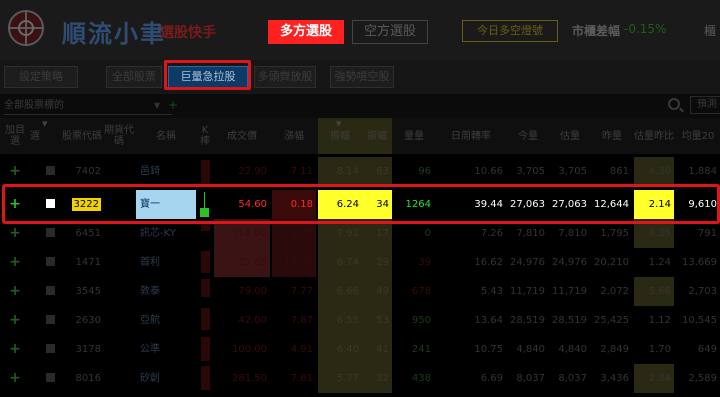  I want to click on cell-price: 42.00, so click(252, 320).